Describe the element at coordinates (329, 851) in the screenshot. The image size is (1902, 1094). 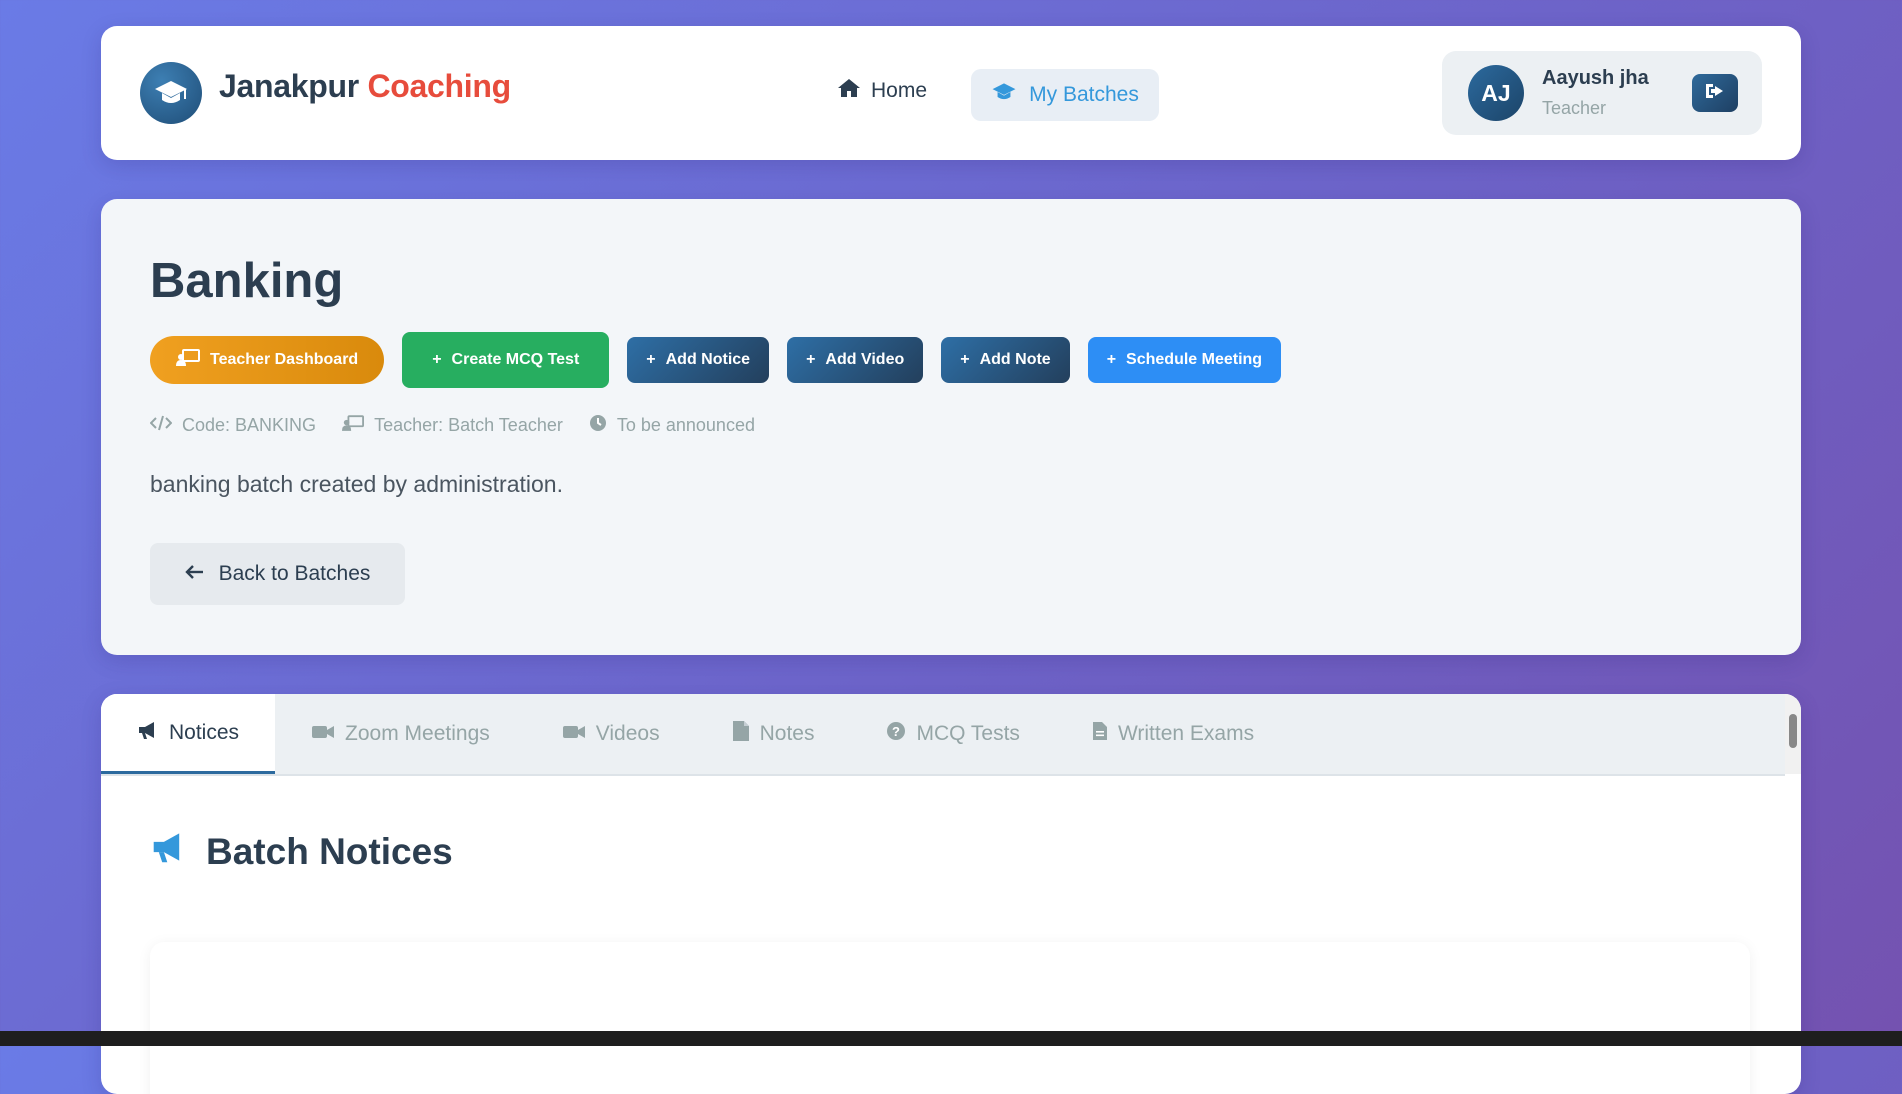
I see `section-title-text: Batch Notices` at that location.